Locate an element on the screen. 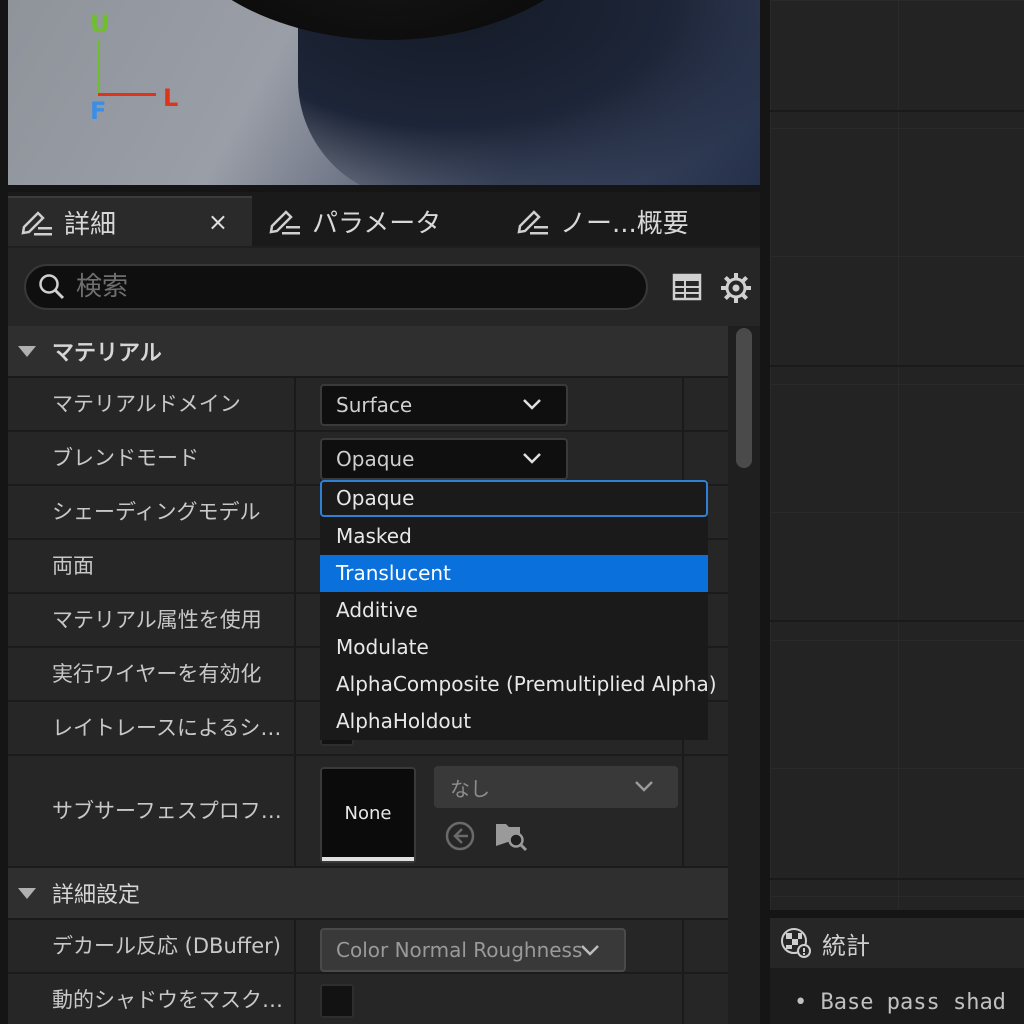  category-material: マテリアル is located at coordinates (368, 352).